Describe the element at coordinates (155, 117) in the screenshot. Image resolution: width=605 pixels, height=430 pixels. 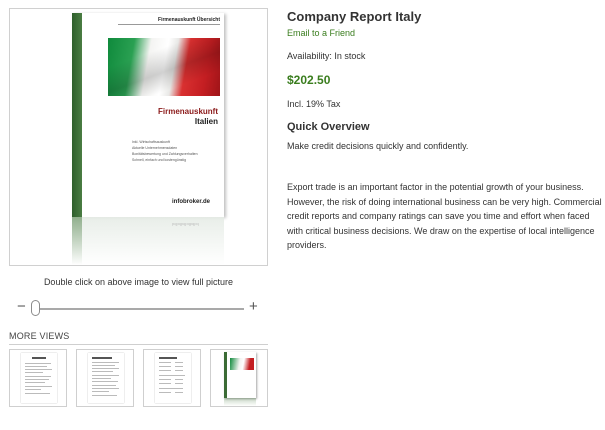
I see `cover-title: Firmenauskunft Italien` at that location.